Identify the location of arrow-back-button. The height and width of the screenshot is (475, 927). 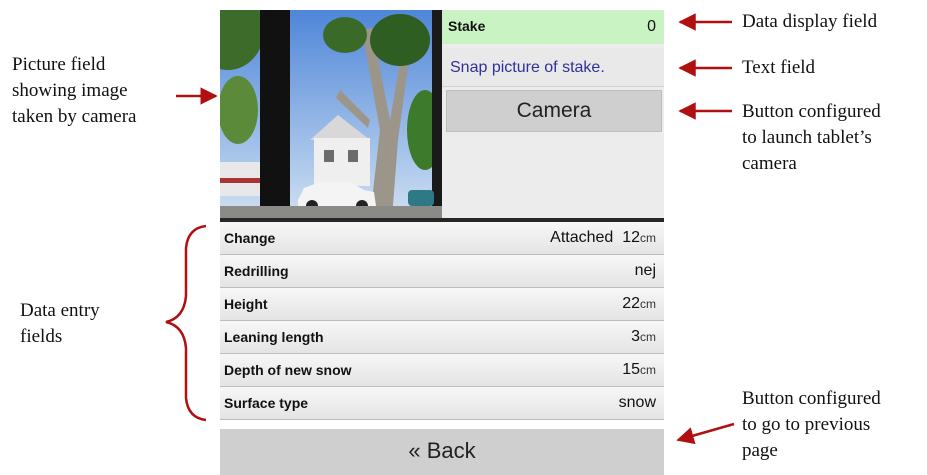
(705, 433).